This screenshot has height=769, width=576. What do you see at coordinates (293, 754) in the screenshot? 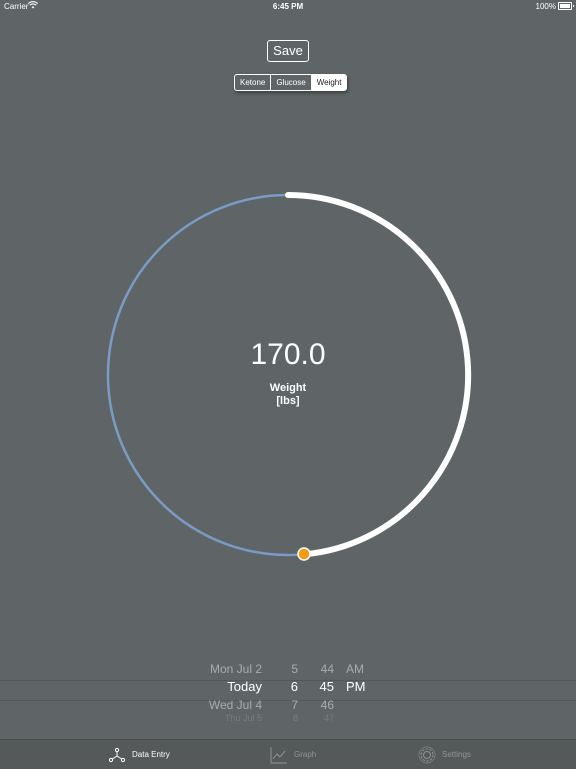
I see `tab-graph: Graph` at bounding box center [293, 754].